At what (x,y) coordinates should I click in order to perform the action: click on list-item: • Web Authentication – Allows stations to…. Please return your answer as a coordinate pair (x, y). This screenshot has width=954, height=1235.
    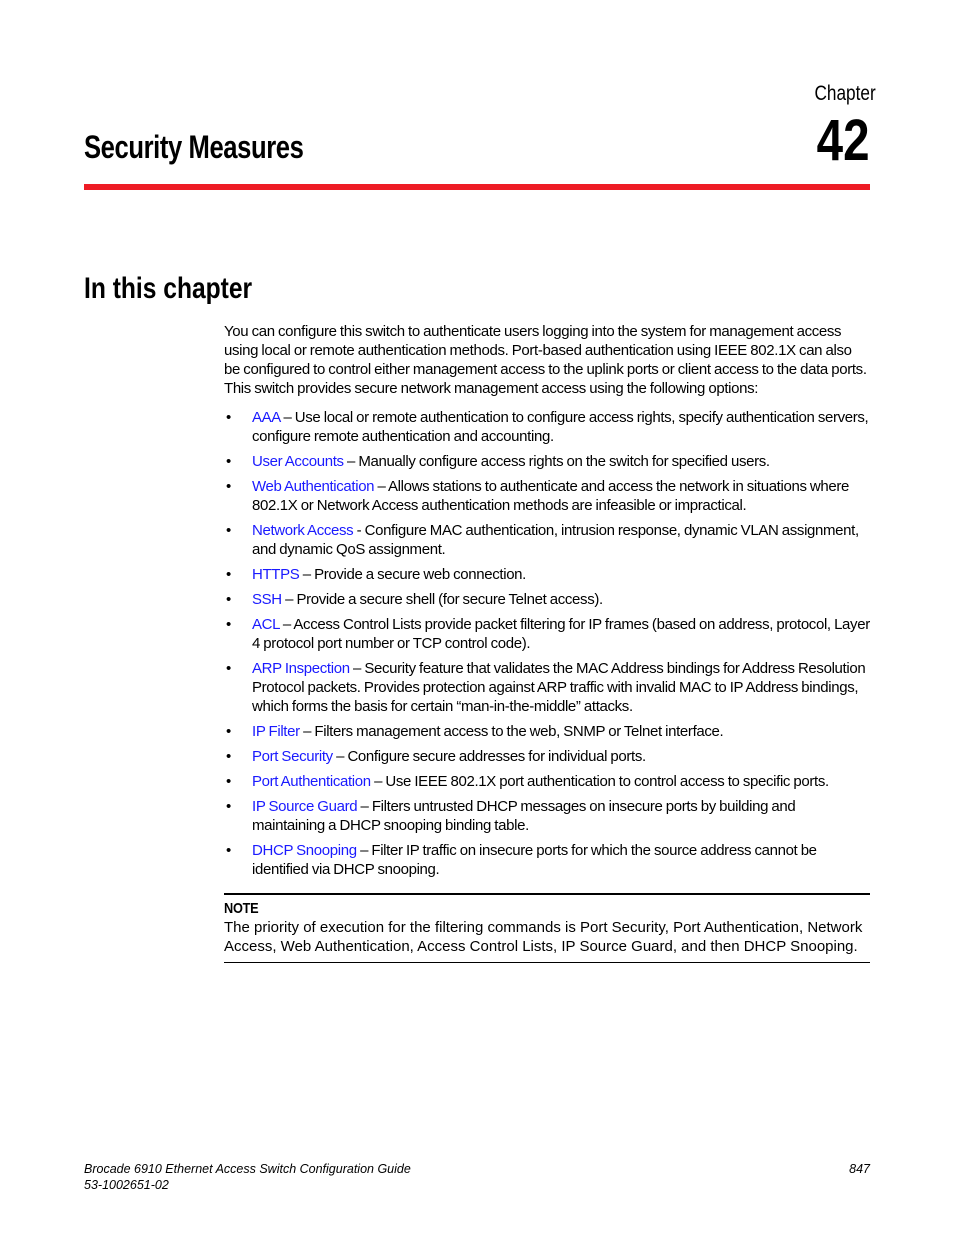
    Looking at the image, I should click on (547, 496).